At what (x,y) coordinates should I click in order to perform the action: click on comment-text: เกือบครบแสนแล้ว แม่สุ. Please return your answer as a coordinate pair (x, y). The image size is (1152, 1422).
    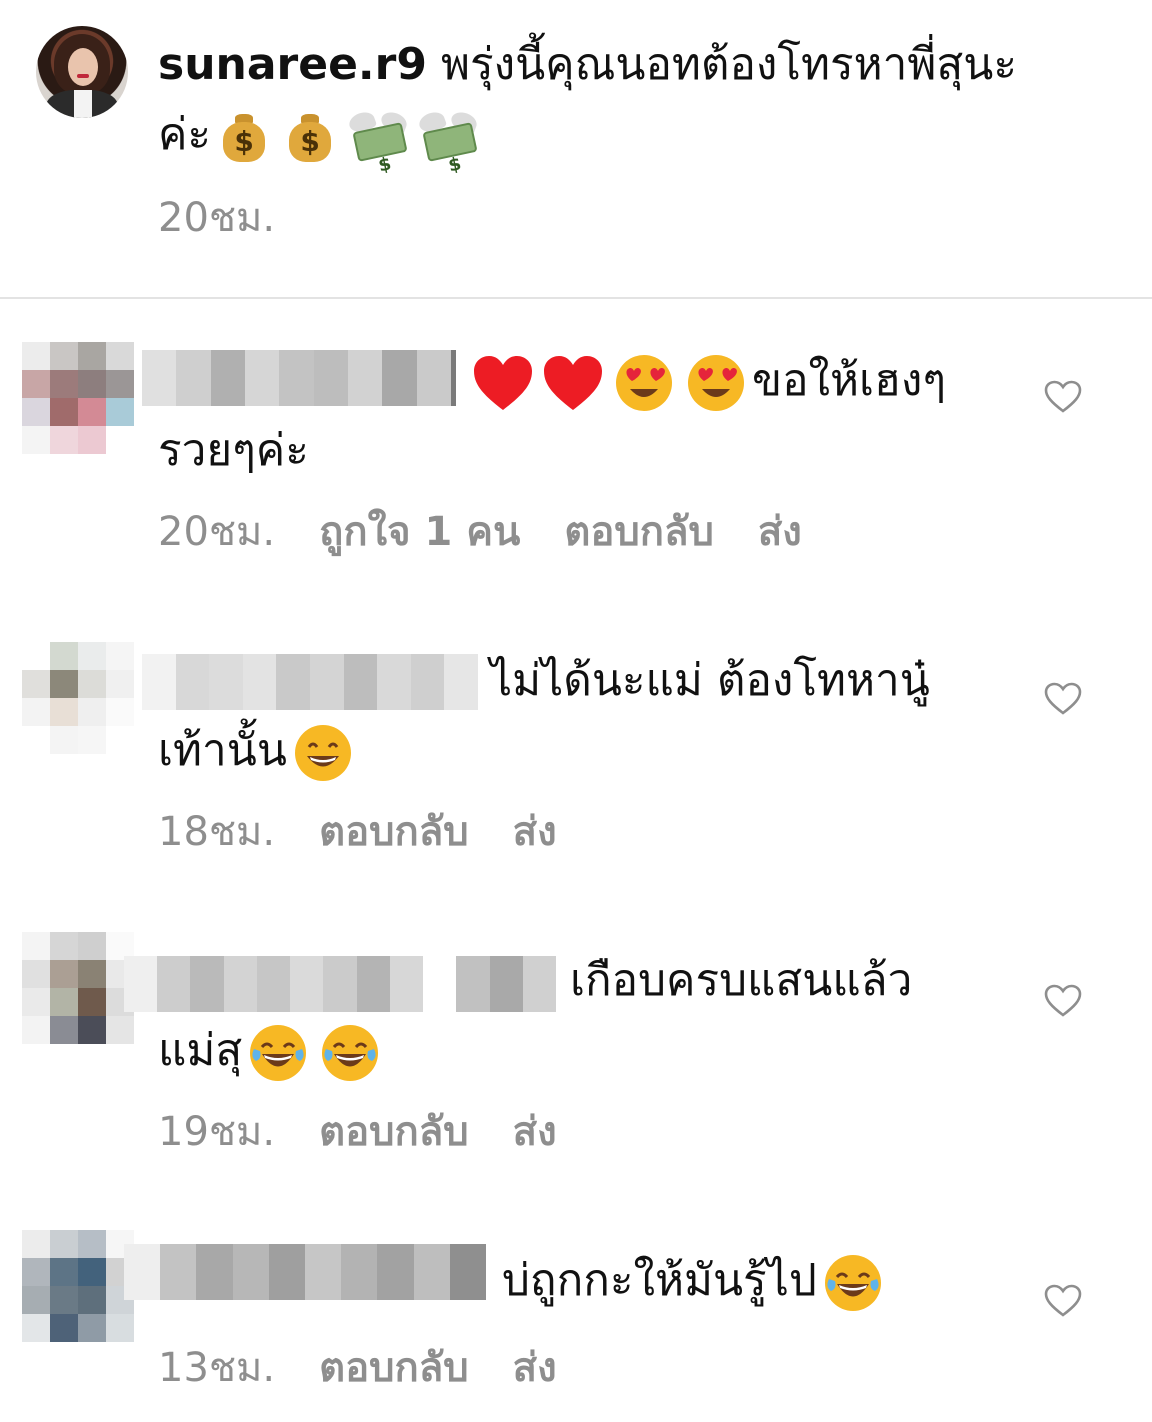
    Looking at the image, I should click on (583, 1016).